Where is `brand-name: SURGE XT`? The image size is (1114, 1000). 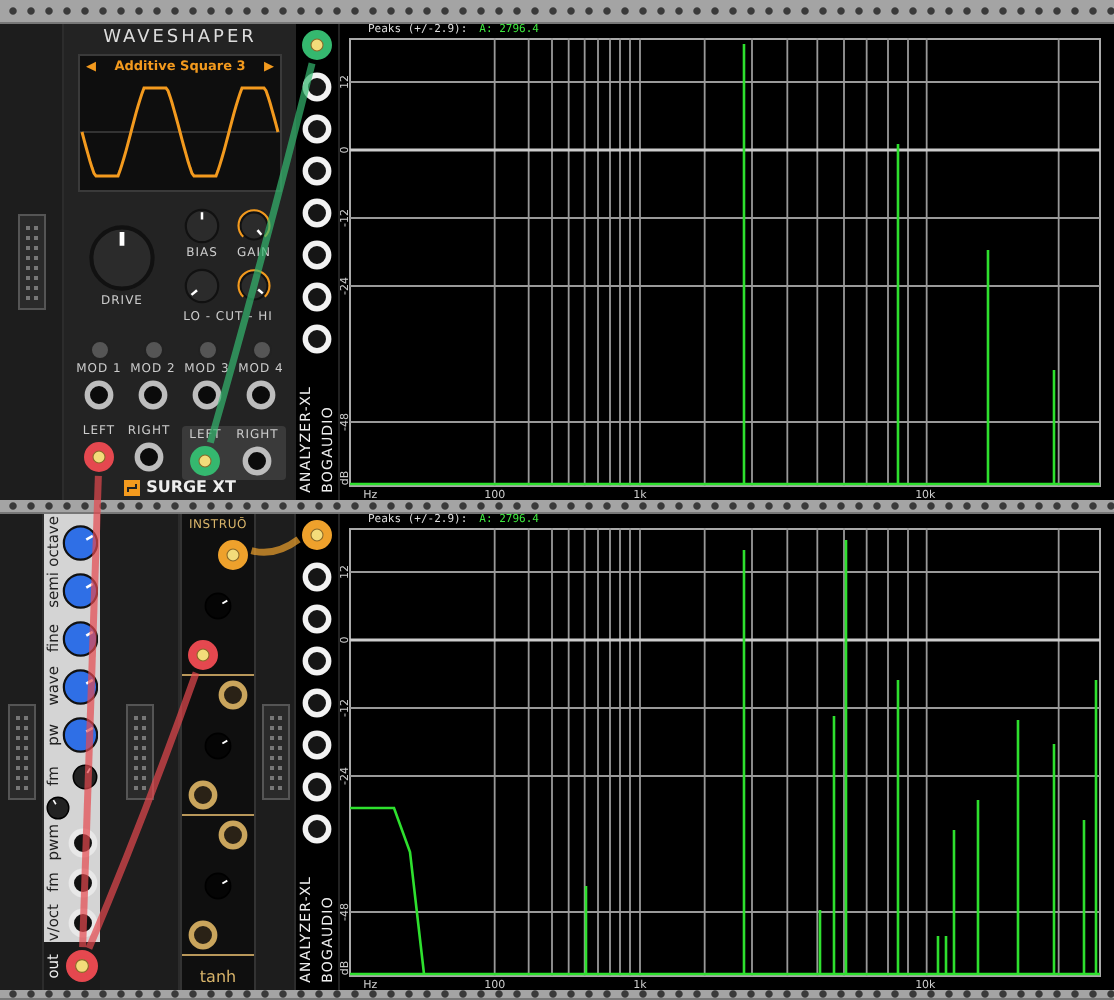
brand-name: SURGE XT is located at coordinates (191, 488).